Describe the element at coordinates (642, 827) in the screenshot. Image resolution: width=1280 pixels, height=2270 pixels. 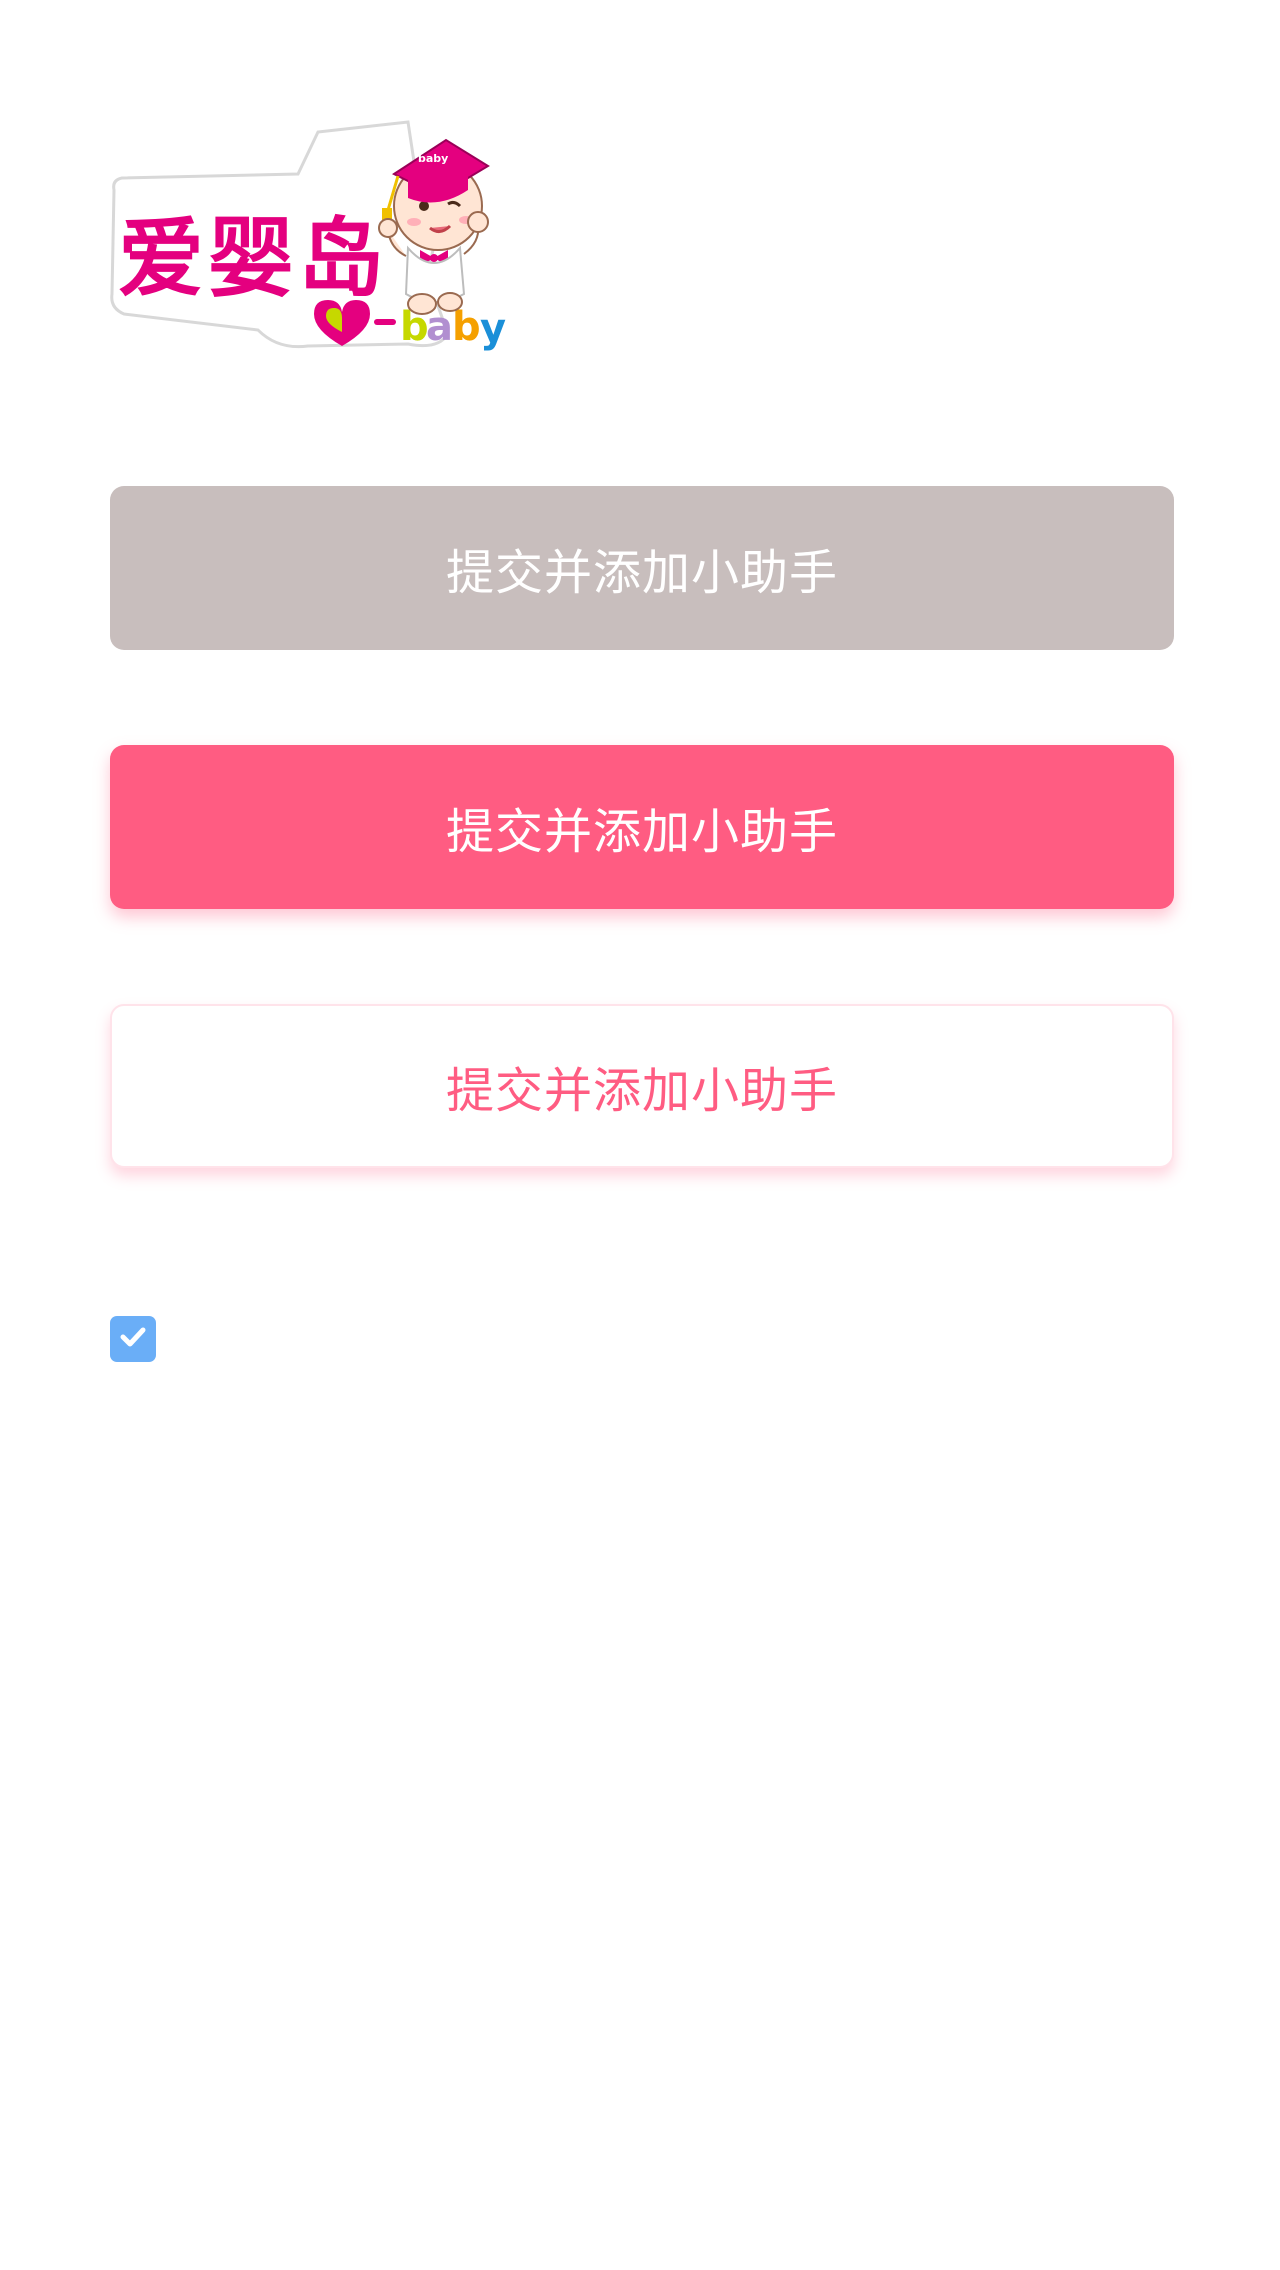
I see `submit-add-assistant-button-primary: 提交并添加小助手` at that location.